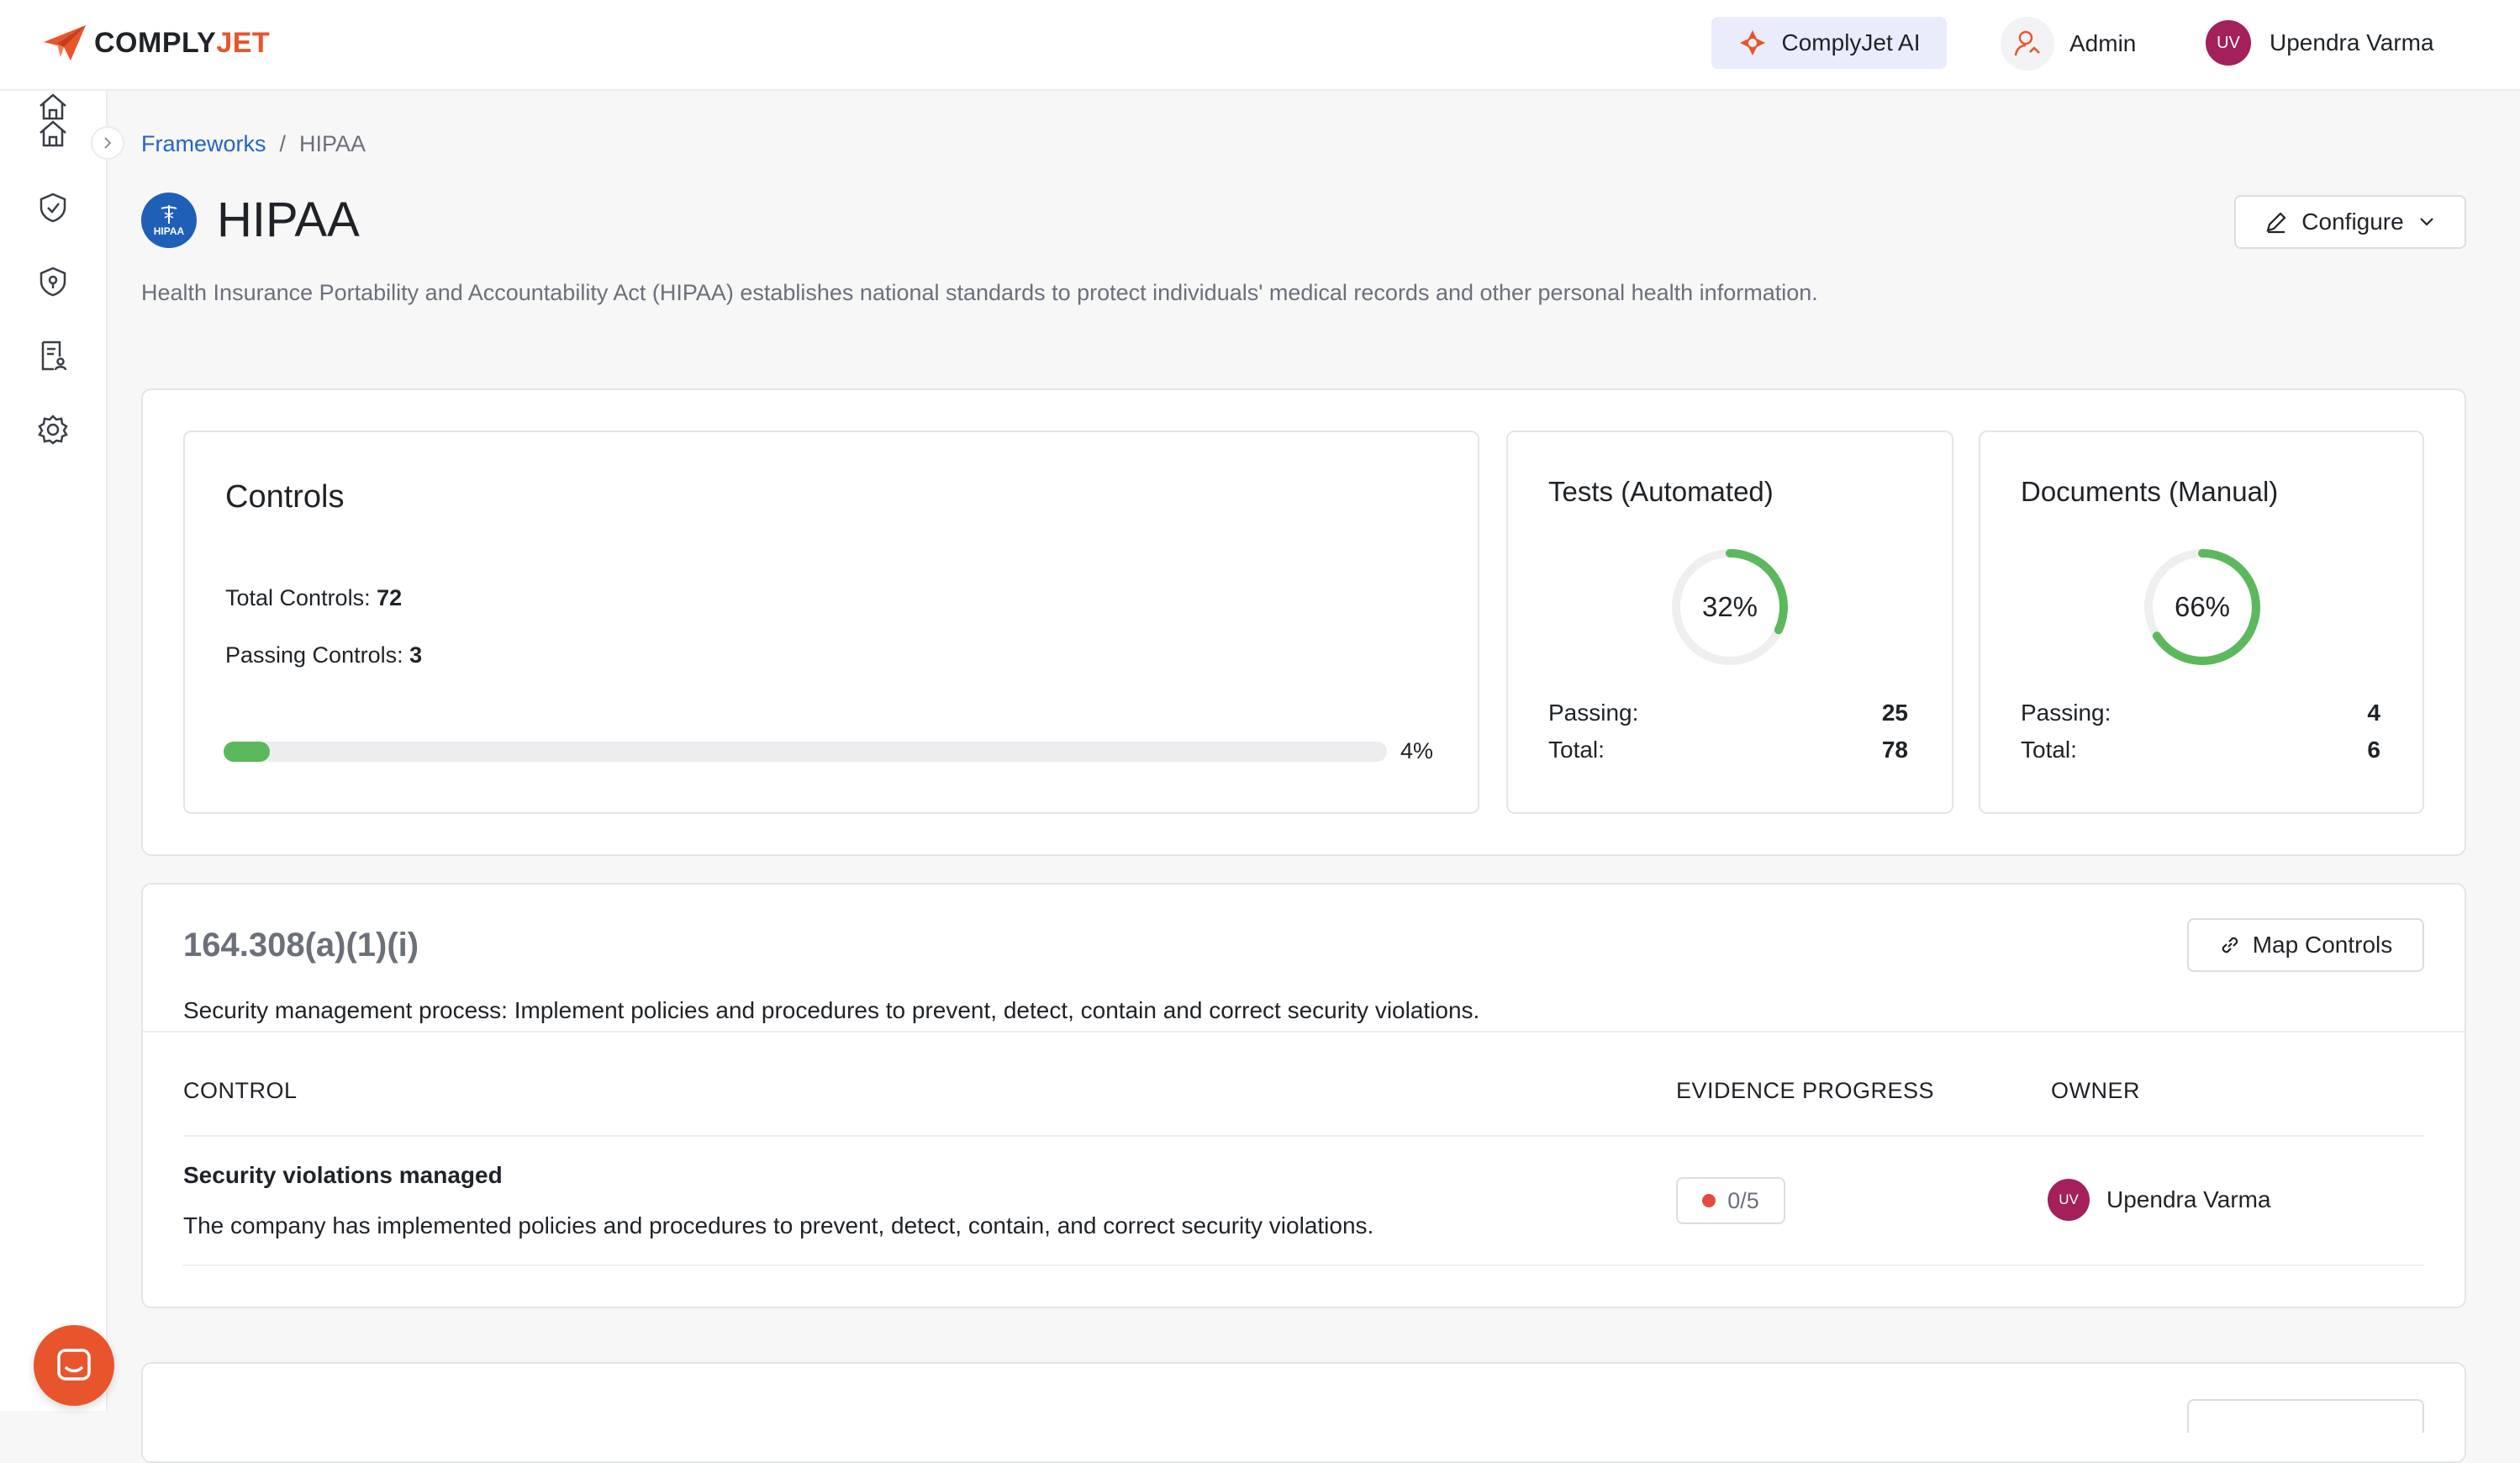  I want to click on tests-progress-ring: 32%, so click(1730, 607).